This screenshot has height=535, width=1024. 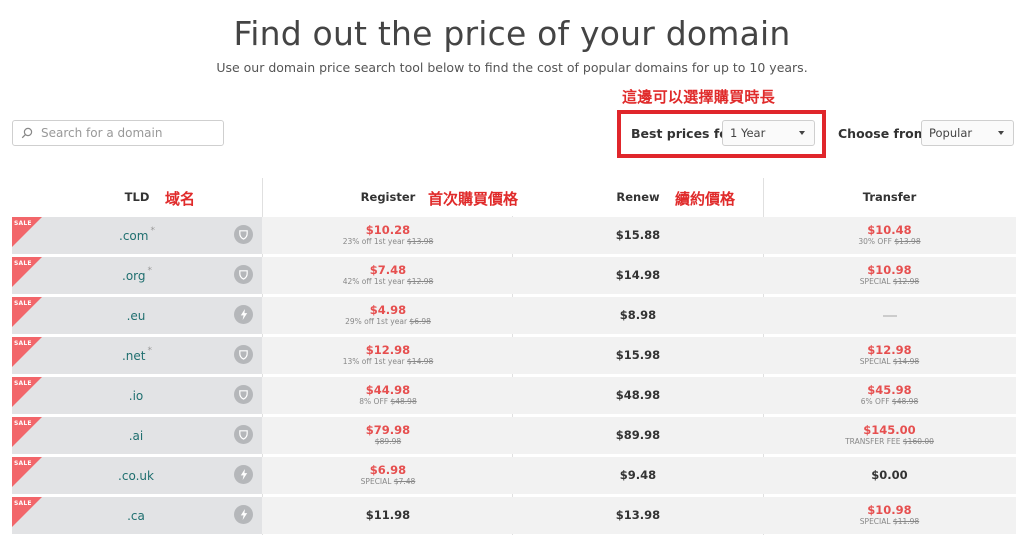 What do you see at coordinates (514, 515) in the screenshot?
I see `table-row: SALE .ca $11.98 $13.98 $10.98 SPECIAL $11.98` at bounding box center [514, 515].